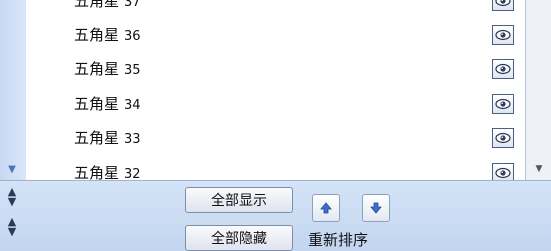  What do you see at coordinates (12, 211) in the screenshot?
I see `updown-nav-icon: ▲ ▼ ▲ ▼` at bounding box center [12, 211].